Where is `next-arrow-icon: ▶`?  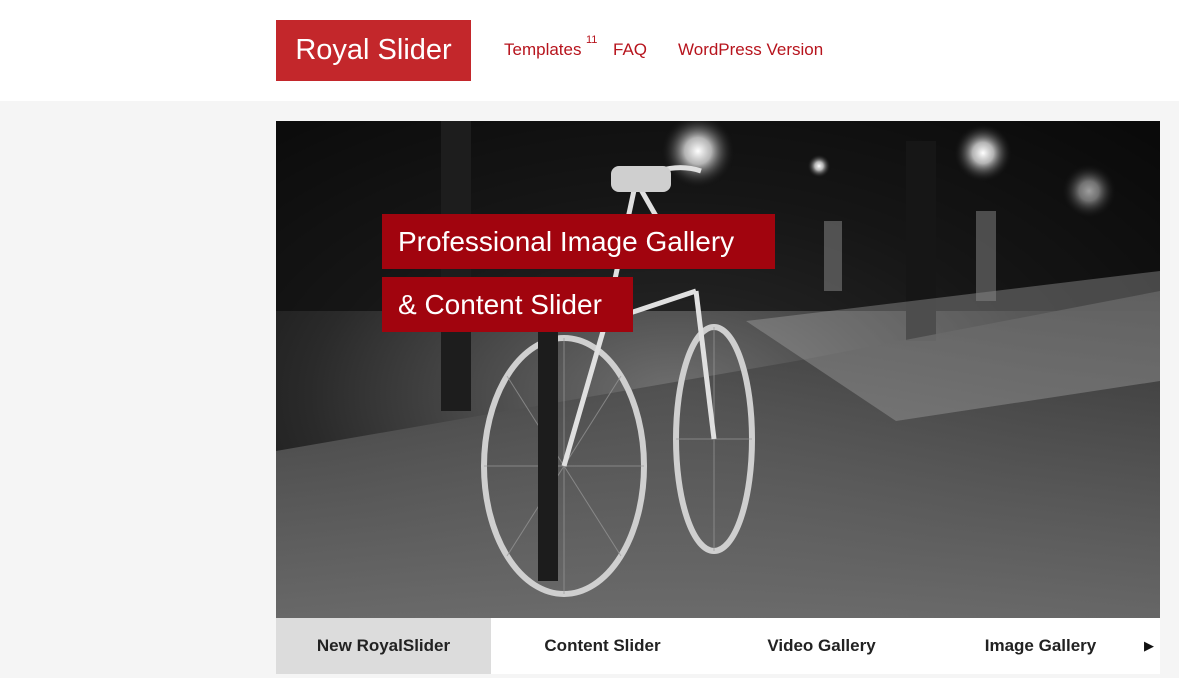 next-arrow-icon: ▶ is located at coordinates (1149, 646).